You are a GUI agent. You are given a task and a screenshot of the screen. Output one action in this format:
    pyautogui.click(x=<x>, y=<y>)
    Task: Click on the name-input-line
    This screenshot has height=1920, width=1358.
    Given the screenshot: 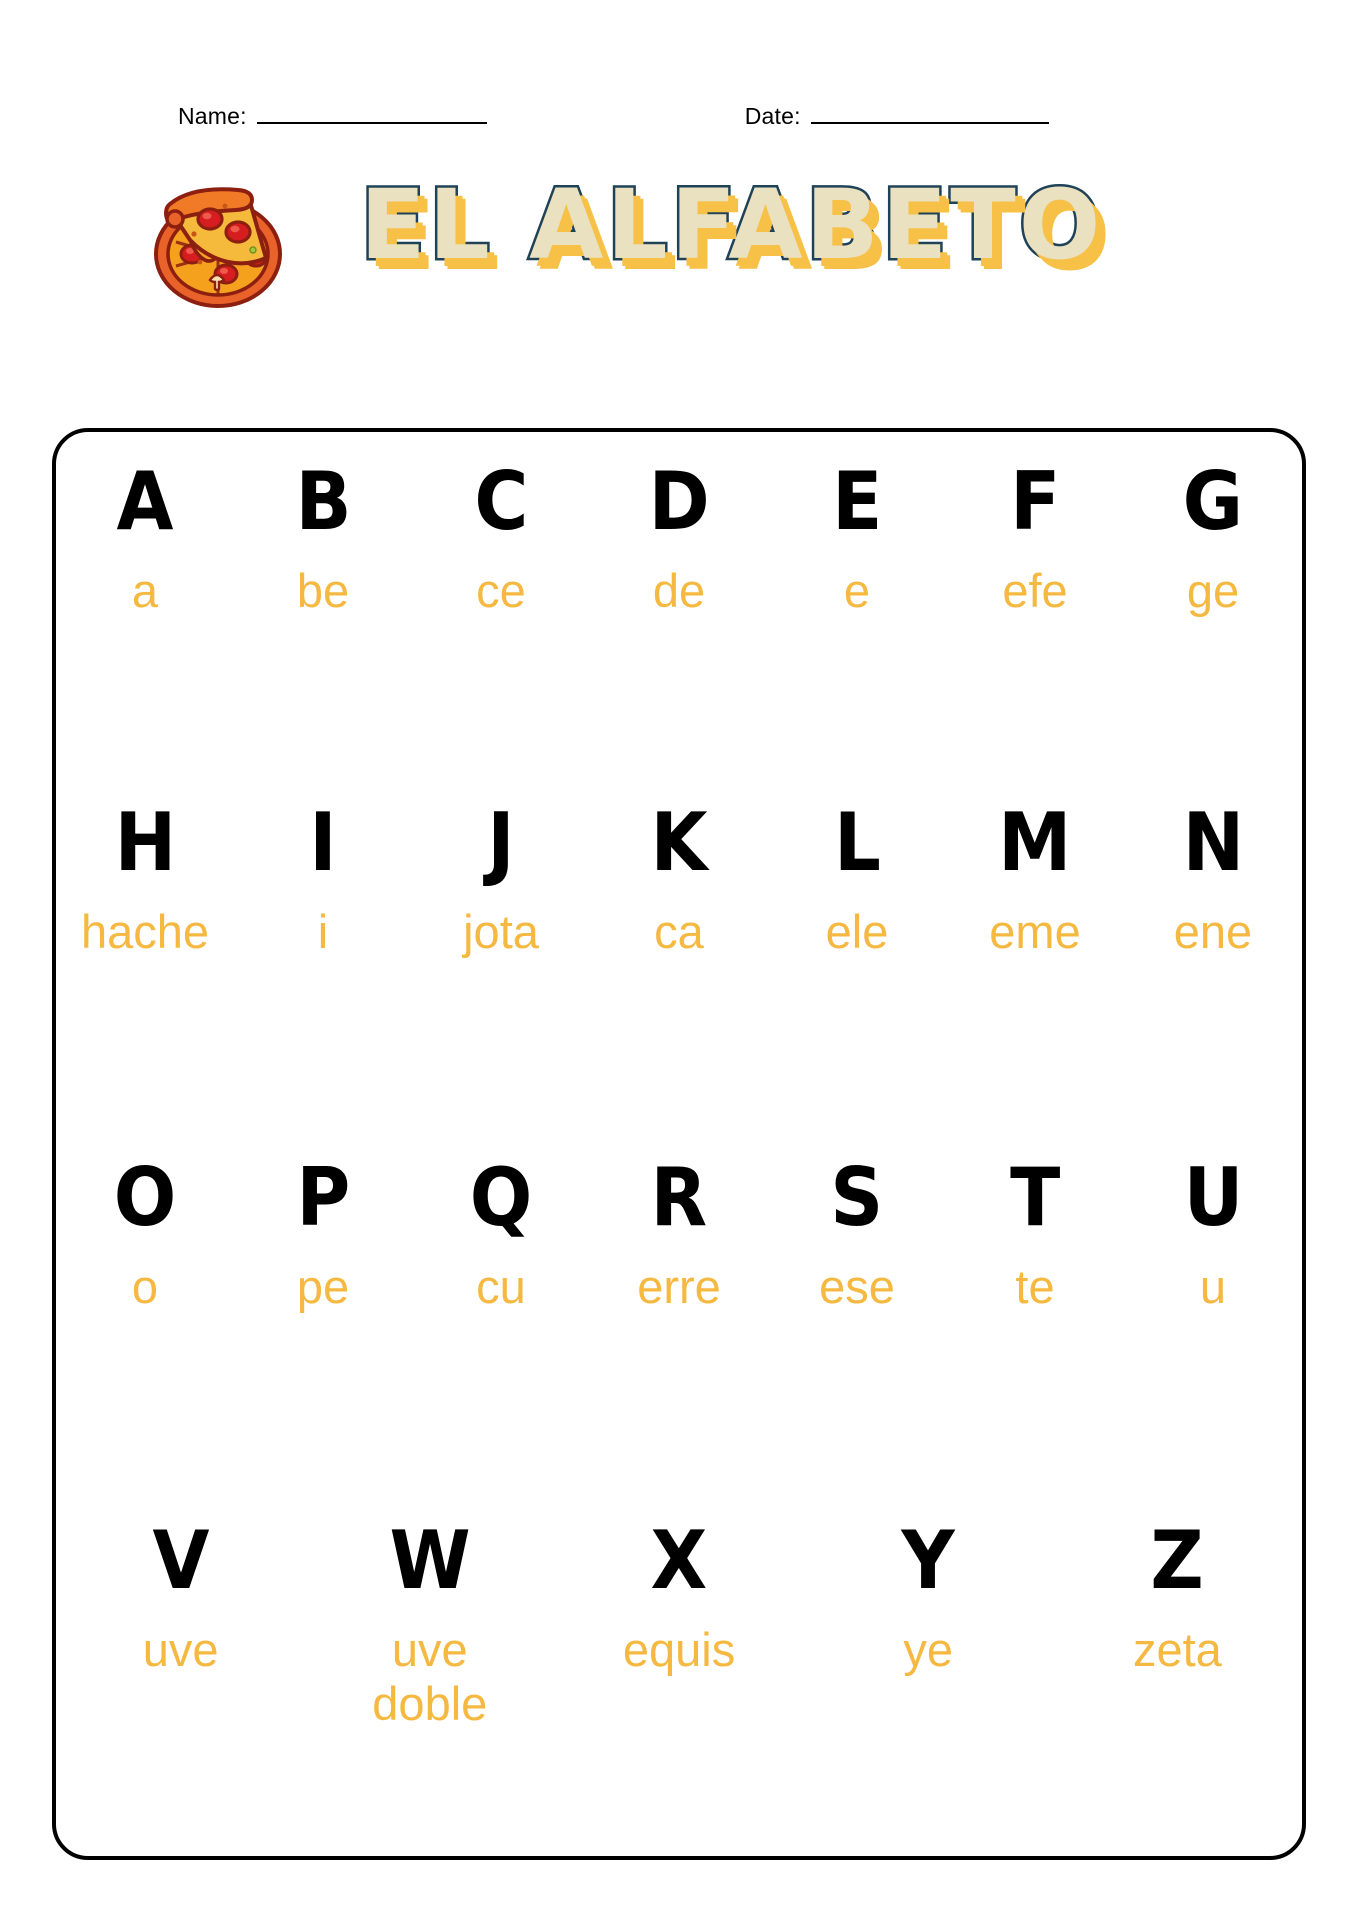 What is the action you would take?
    pyautogui.click(x=371, y=122)
    